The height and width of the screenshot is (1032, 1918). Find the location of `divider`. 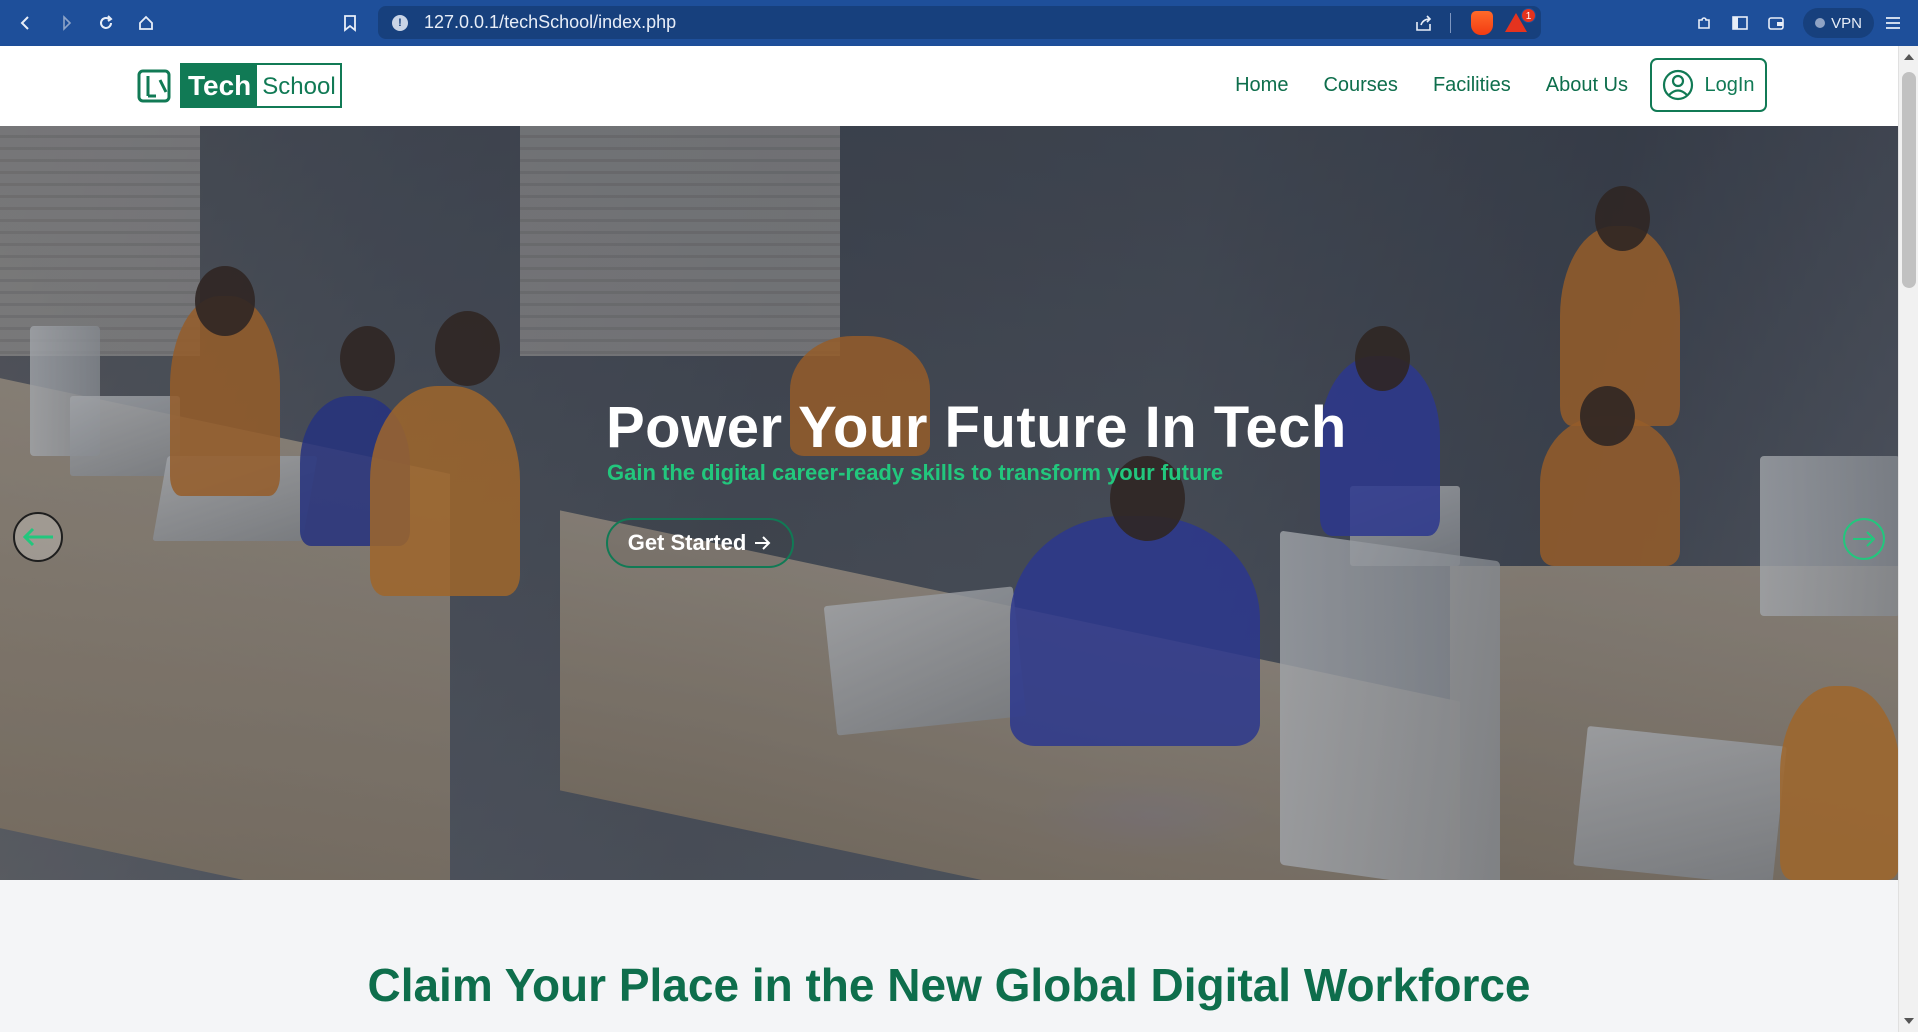

divider is located at coordinates (1450, 22).